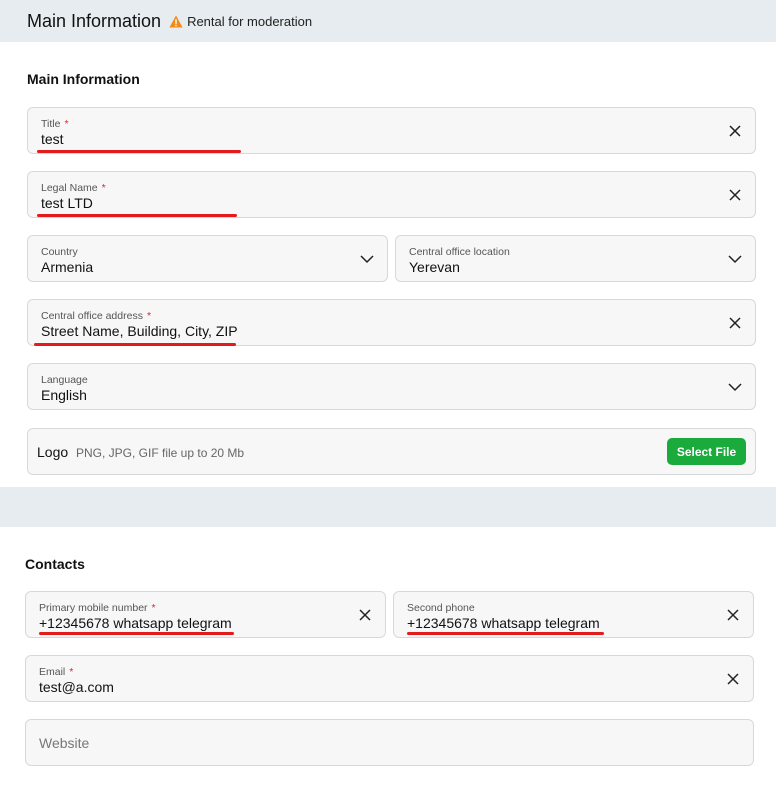 The image size is (776, 800). What do you see at coordinates (64, 743) in the screenshot?
I see `website-placeholder: Website` at bounding box center [64, 743].